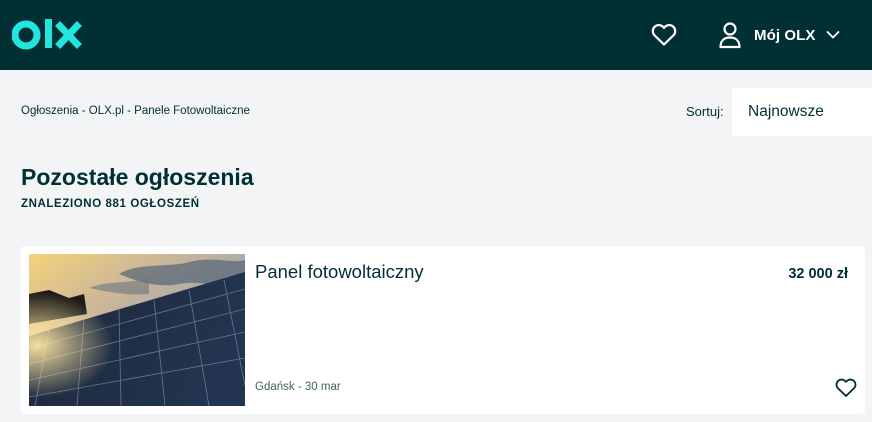  Describe the element at coordinates (730, 35) in the screenshot. I see `user-icon` at that location.